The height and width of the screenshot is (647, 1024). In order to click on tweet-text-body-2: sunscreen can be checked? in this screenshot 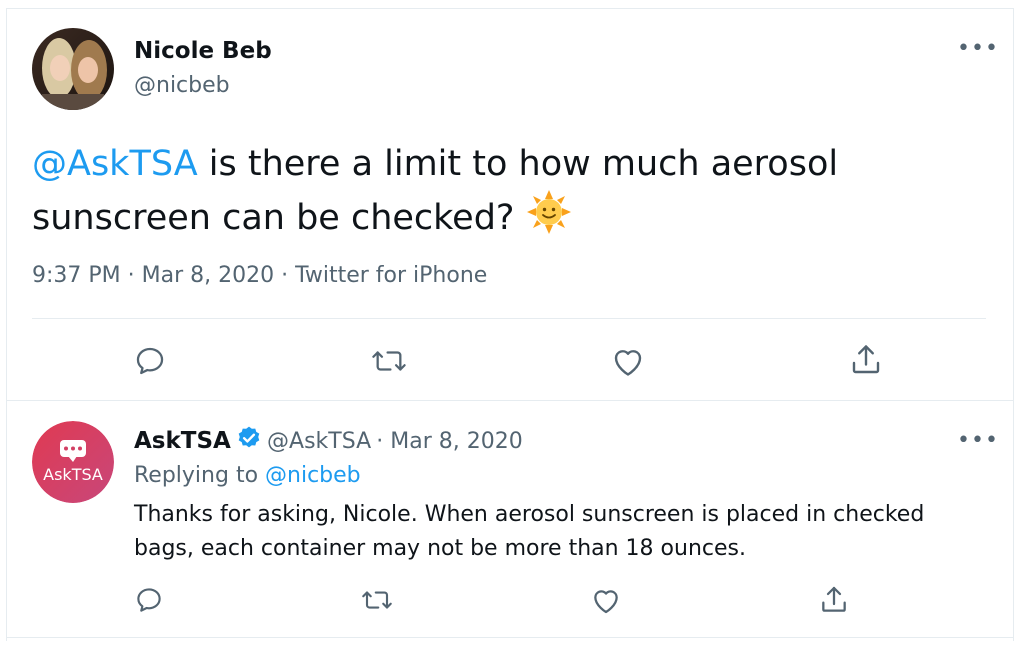, I will do `click(279, 218)`.